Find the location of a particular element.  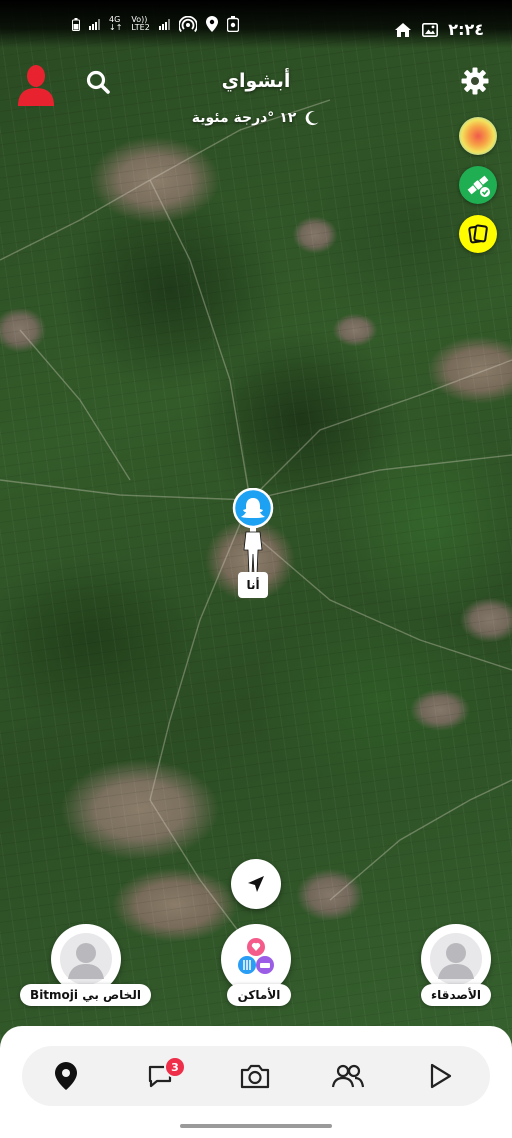

status-bar-right: ٢:٢٤ is located at coordinates (439, 29).